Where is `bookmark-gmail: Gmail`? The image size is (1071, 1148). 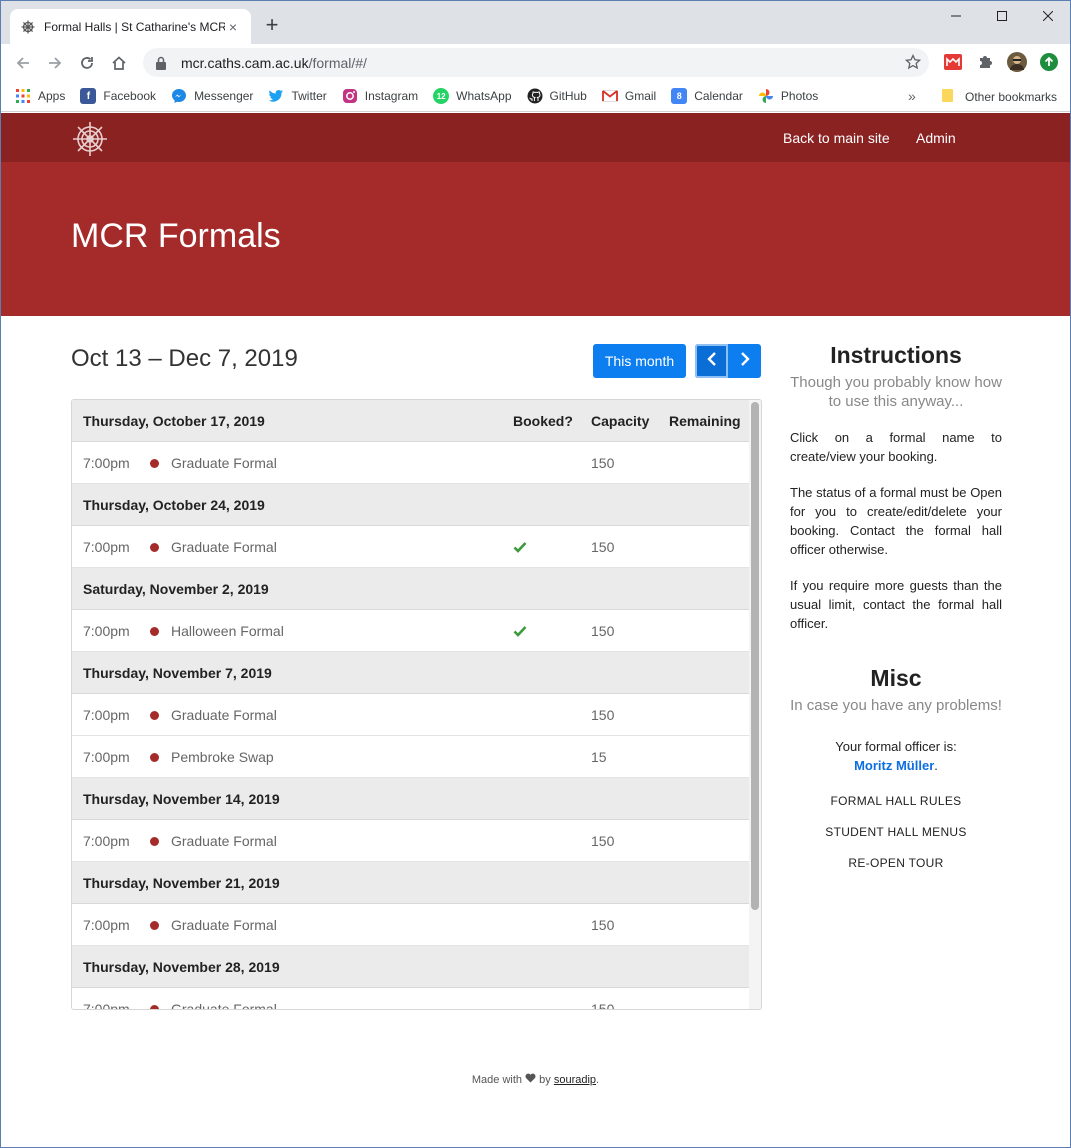
bookmark-gmail: Gmail is located at coordinates (629, 96).